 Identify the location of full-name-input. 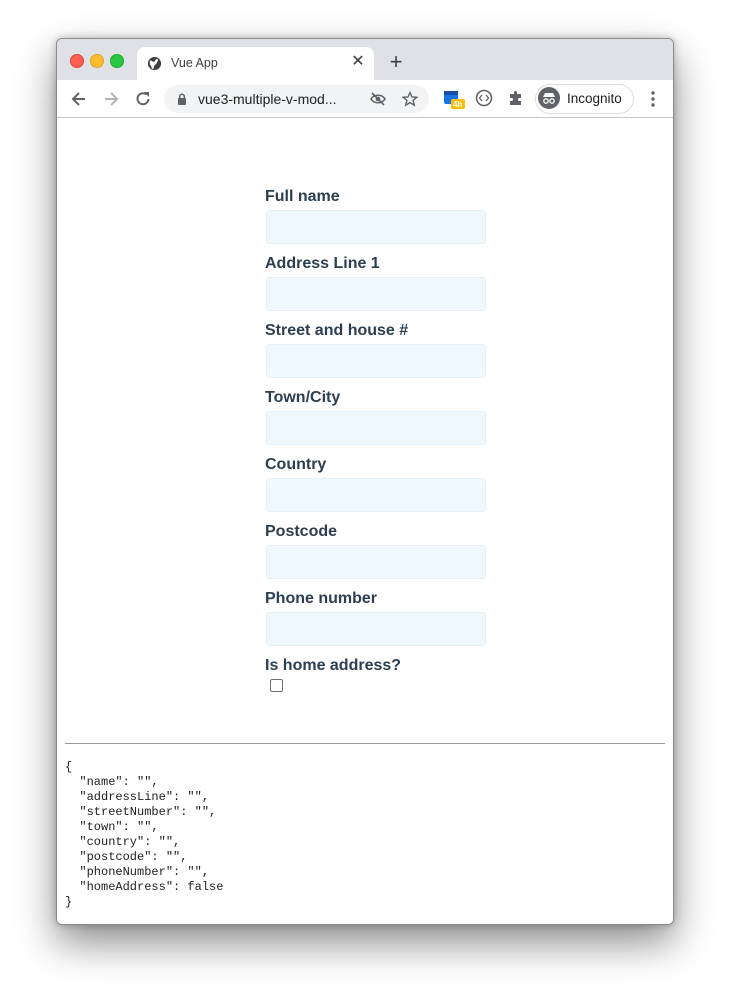
(376, 227).